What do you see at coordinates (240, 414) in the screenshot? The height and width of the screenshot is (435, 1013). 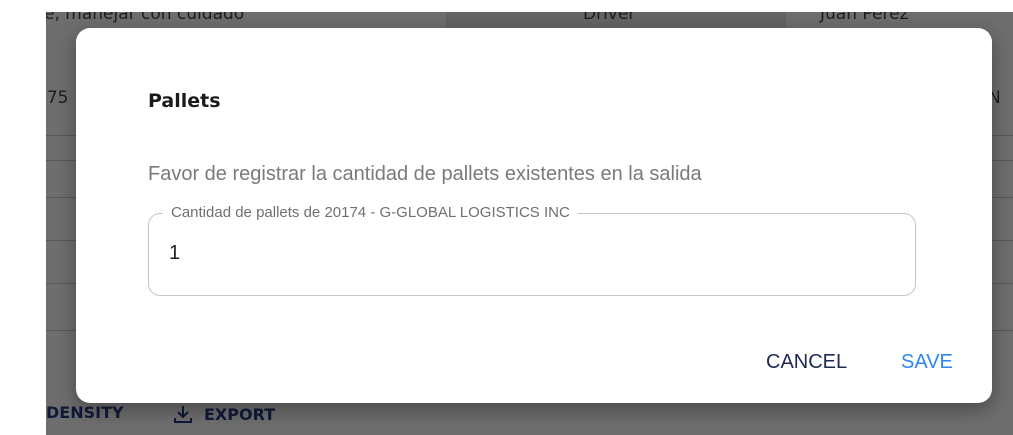 I see `export-label: EXPORT` at bounding box center [240, 414].